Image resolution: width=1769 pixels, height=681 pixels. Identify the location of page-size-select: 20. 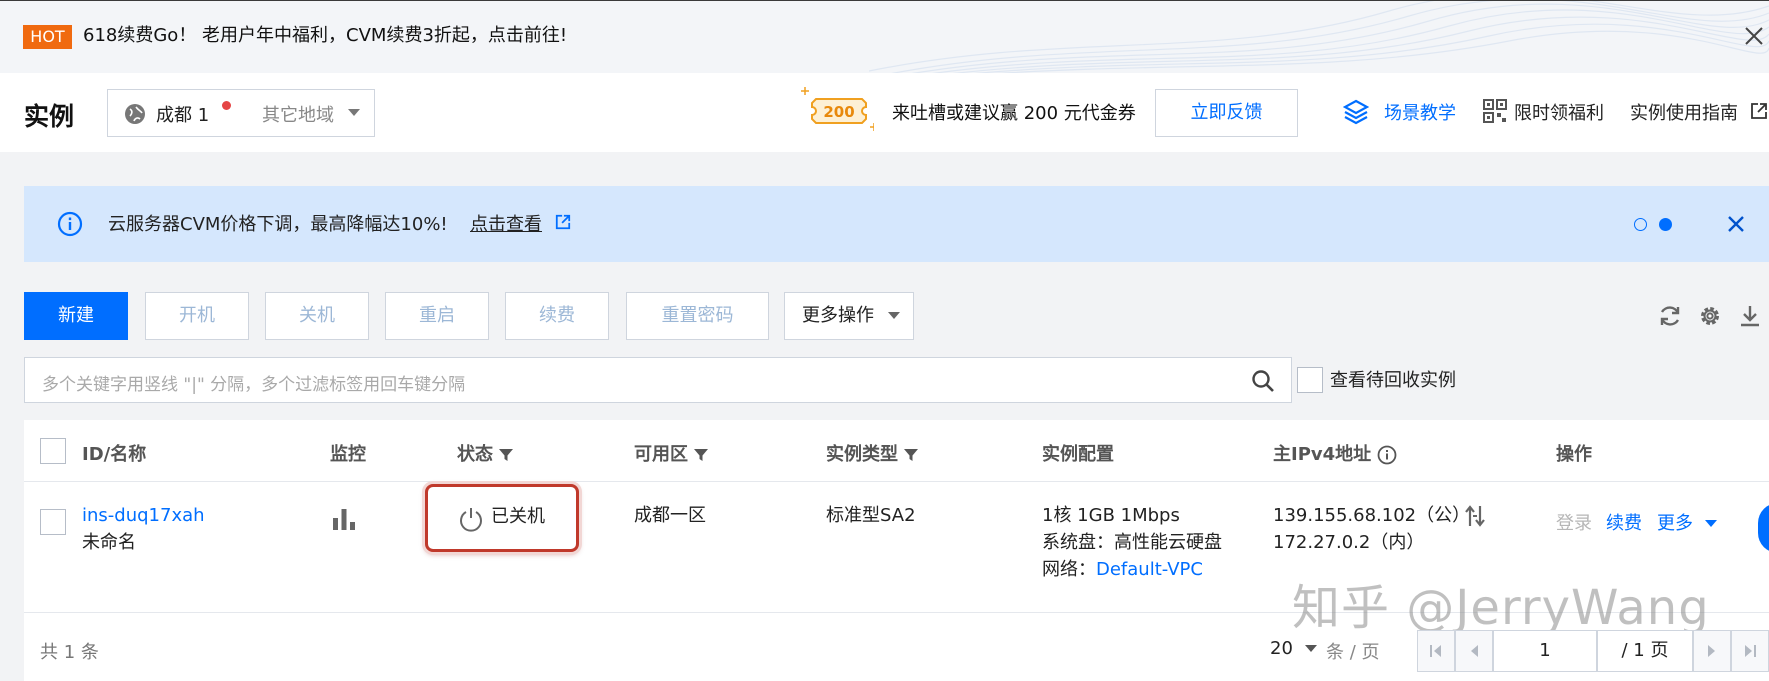
(1293, 648).